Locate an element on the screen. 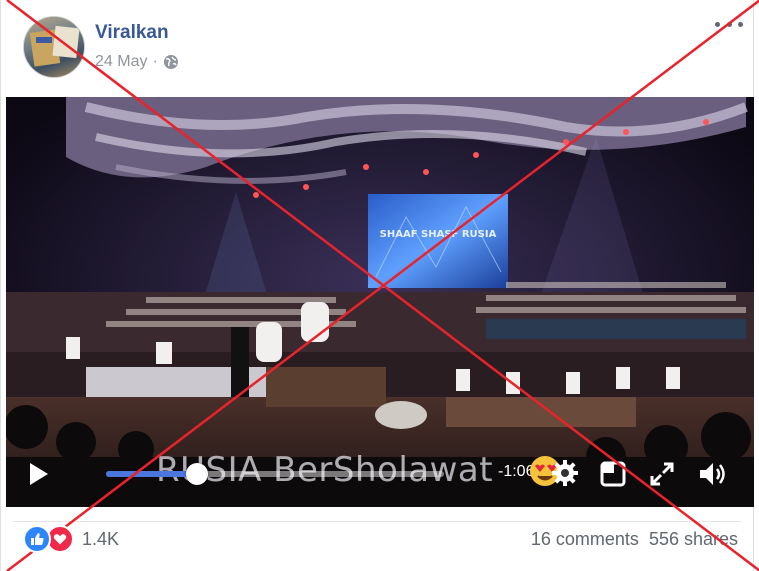 The image size is (759, 571). progress-fill is located at coordinates (152, 474).